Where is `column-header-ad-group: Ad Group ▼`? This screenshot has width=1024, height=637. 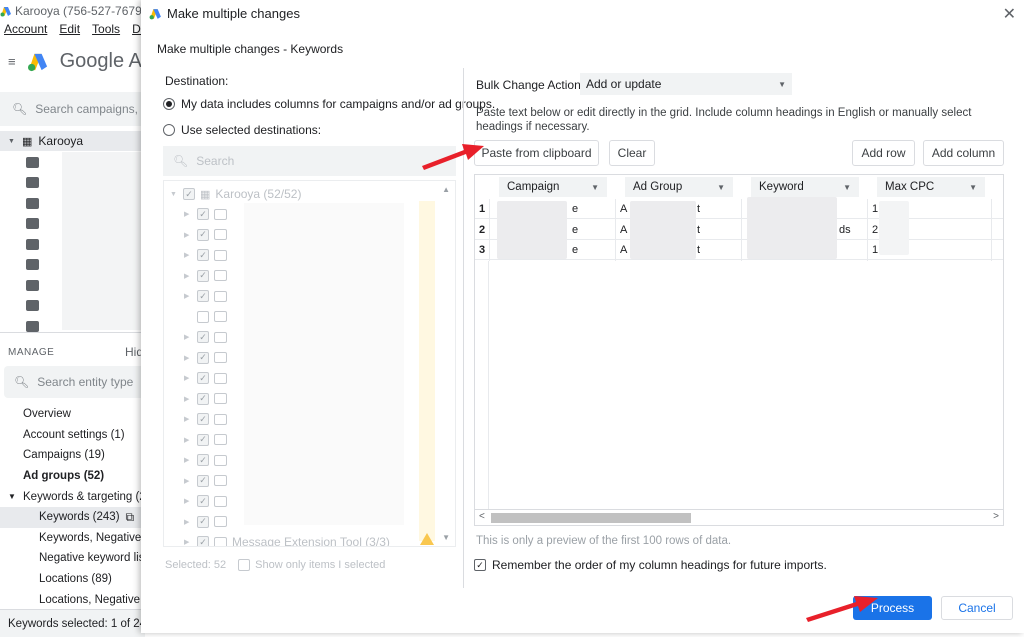
column-header-ad-group: Ad Group ▼ is located at coordinates (679, 187).